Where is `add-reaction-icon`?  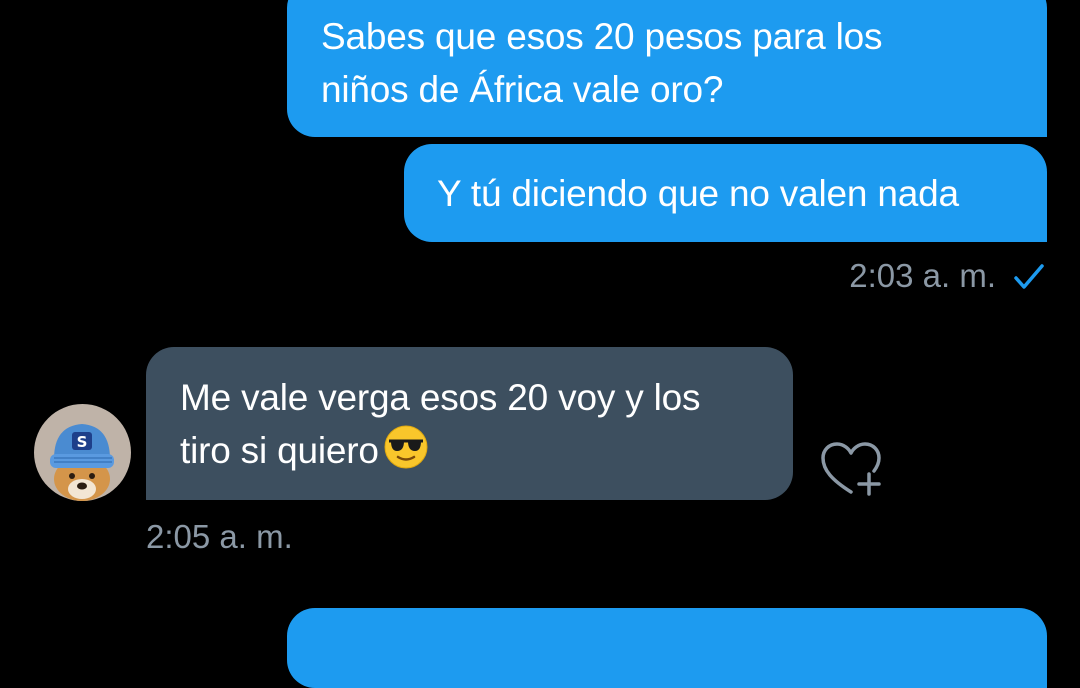
add-reaction-icon is located at coordinates (851, 469).